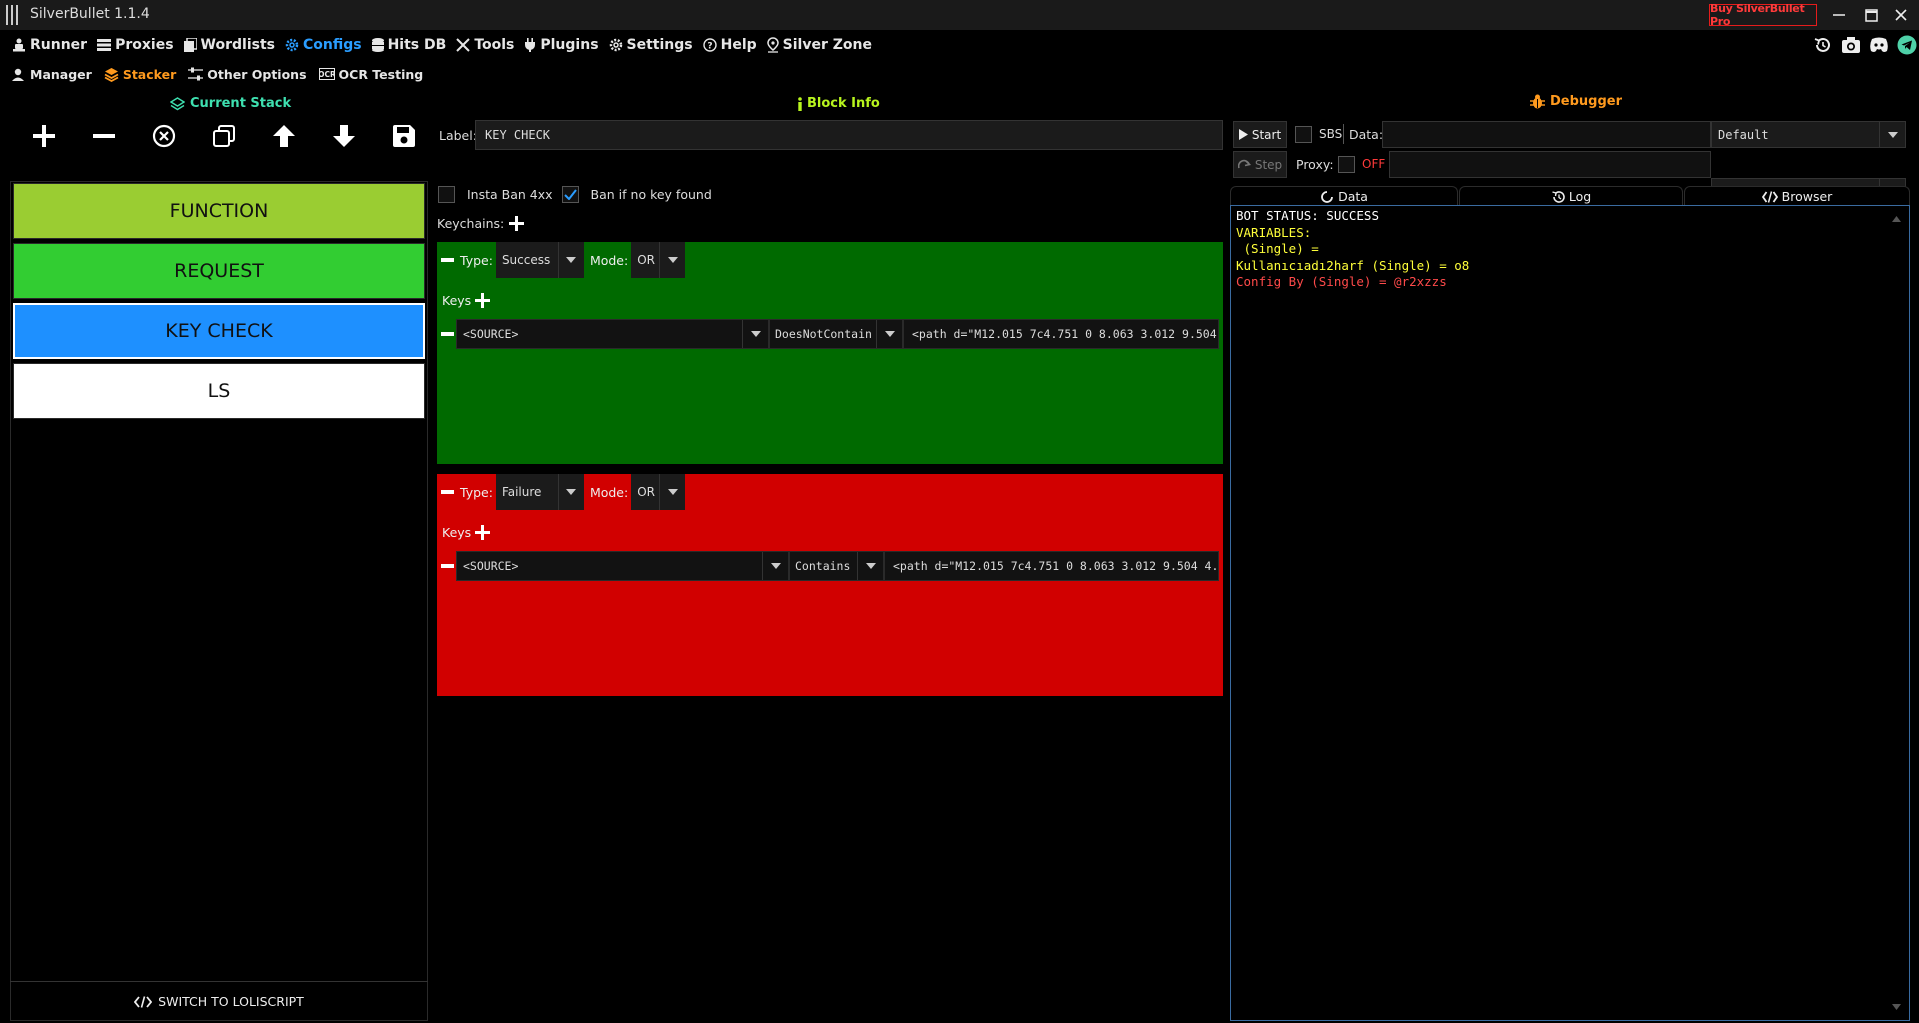 This screenshot has width=1919, height=1023. Describe the element at coordinates (651, 45) in the screenshot. I see `nav-settings: Settings` at that location.